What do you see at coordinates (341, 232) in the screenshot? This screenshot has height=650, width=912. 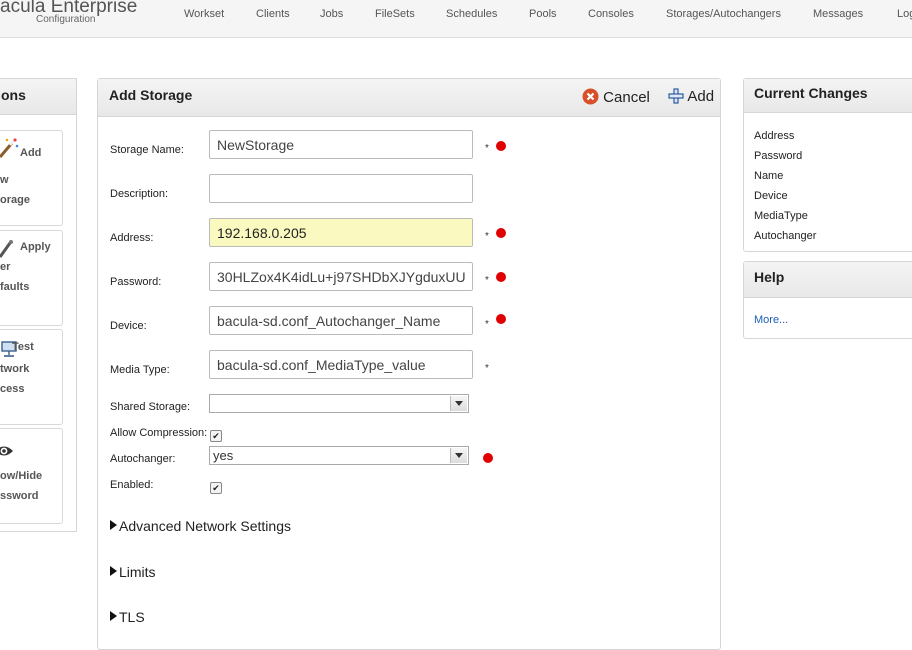 I see `address-input` at bounding box center [341, 232].